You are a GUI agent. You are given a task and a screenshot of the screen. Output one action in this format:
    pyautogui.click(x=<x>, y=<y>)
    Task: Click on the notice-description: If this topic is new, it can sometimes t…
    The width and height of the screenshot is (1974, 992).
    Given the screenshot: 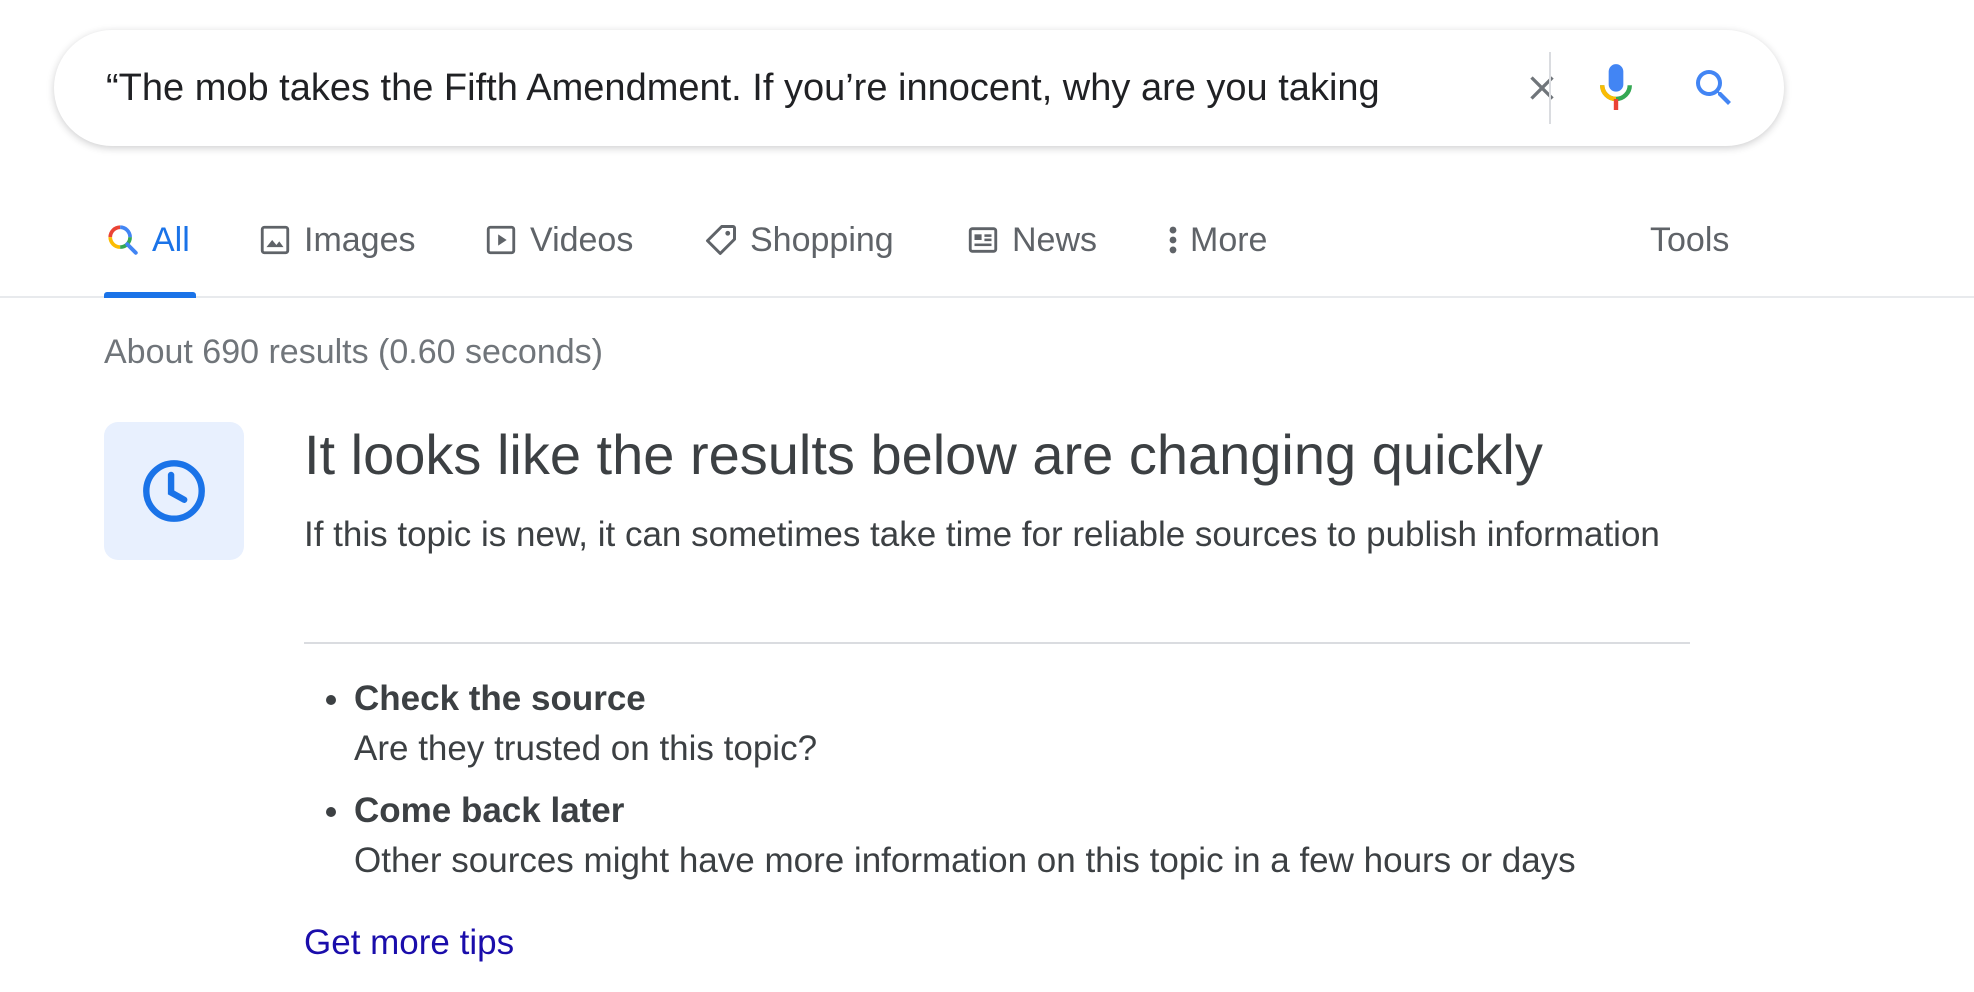 What is the action you would take?
    pyautogui.click(x=982, y=534)
    